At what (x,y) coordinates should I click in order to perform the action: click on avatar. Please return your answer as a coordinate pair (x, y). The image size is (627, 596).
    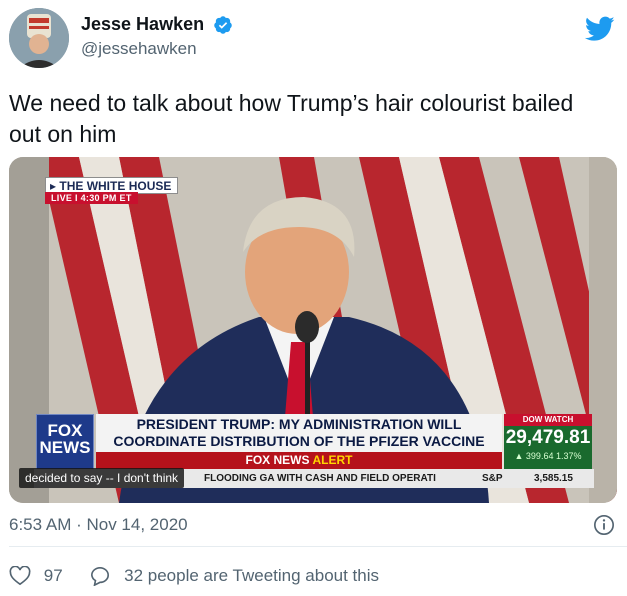
    Looking at the image, I should click on (39, 38).